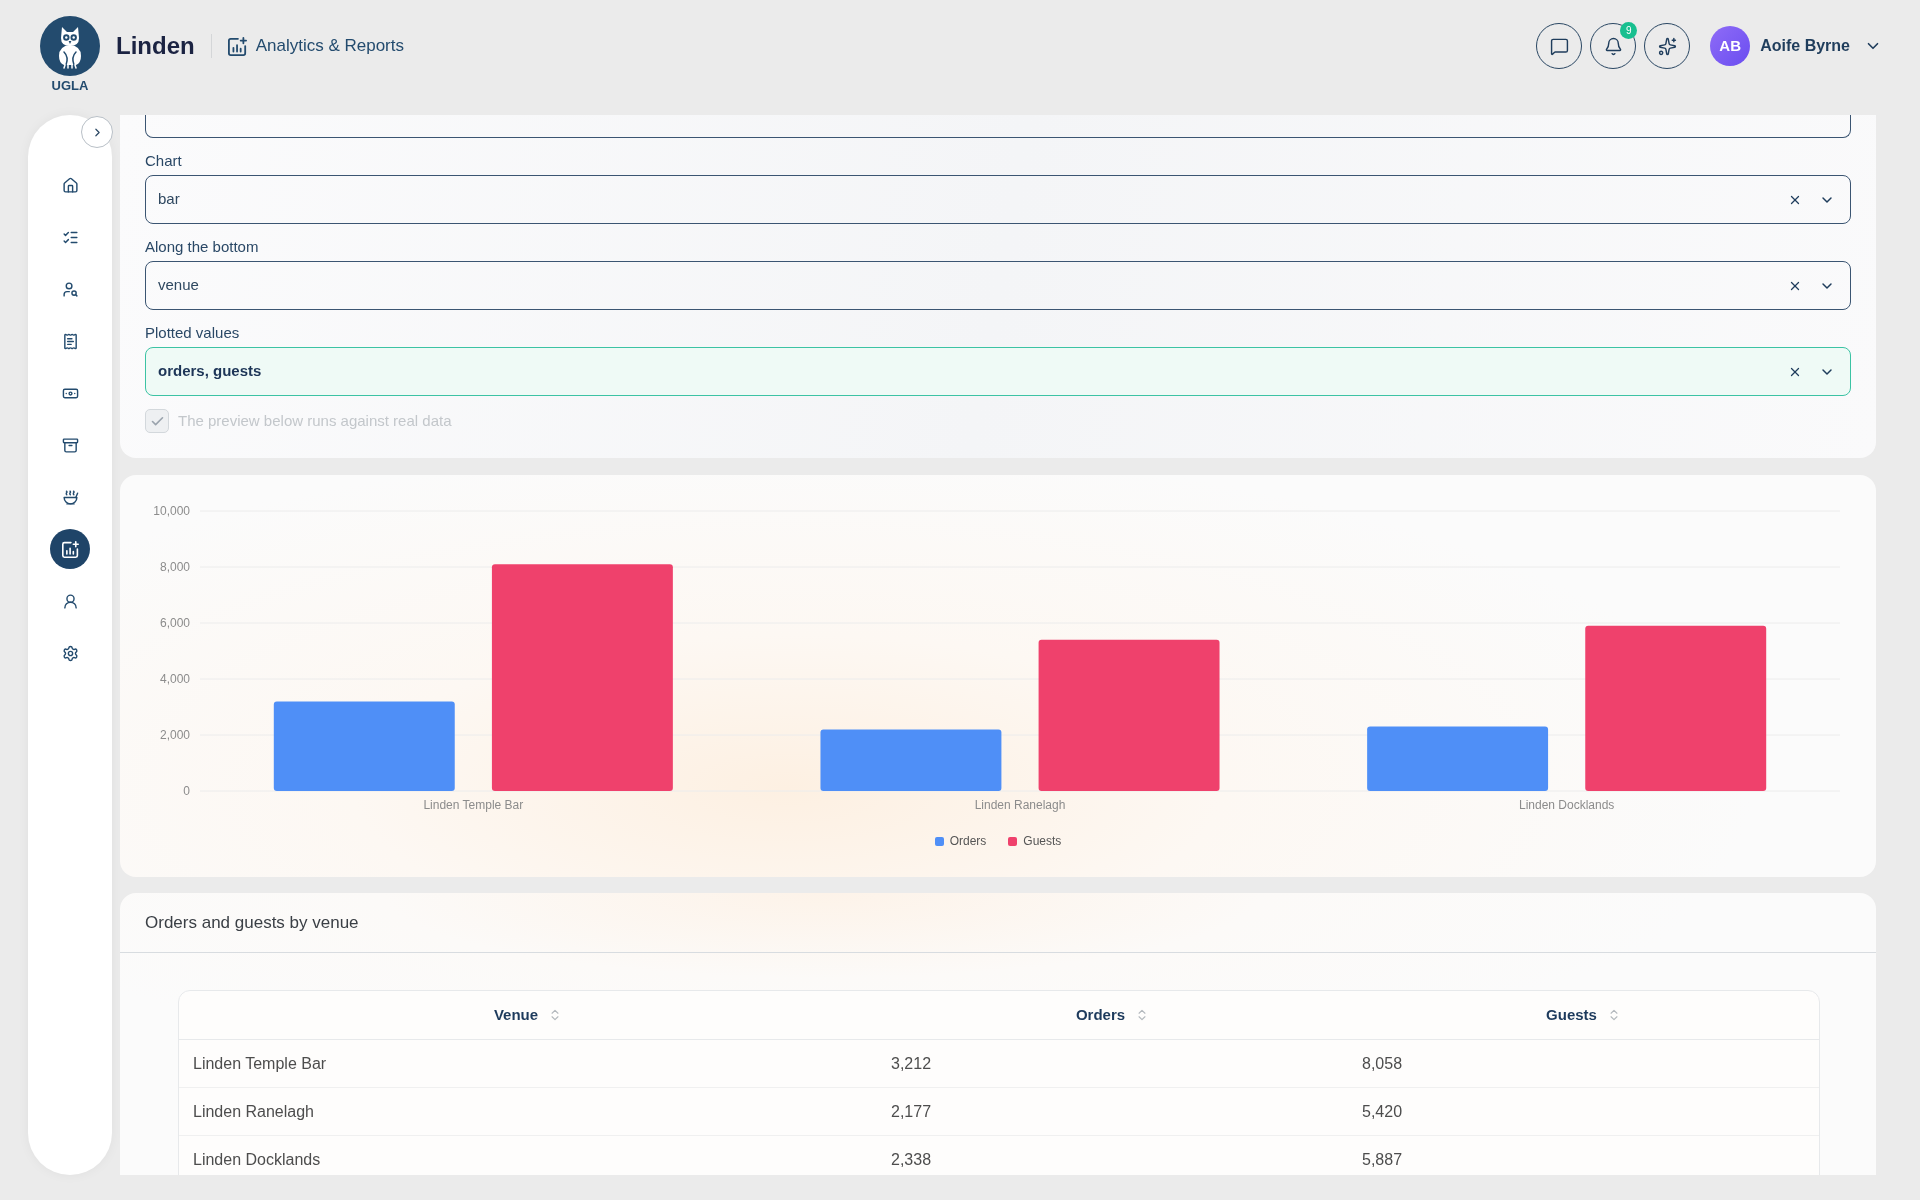  I want to click on user-avatar: AB, so click(1730, 46).